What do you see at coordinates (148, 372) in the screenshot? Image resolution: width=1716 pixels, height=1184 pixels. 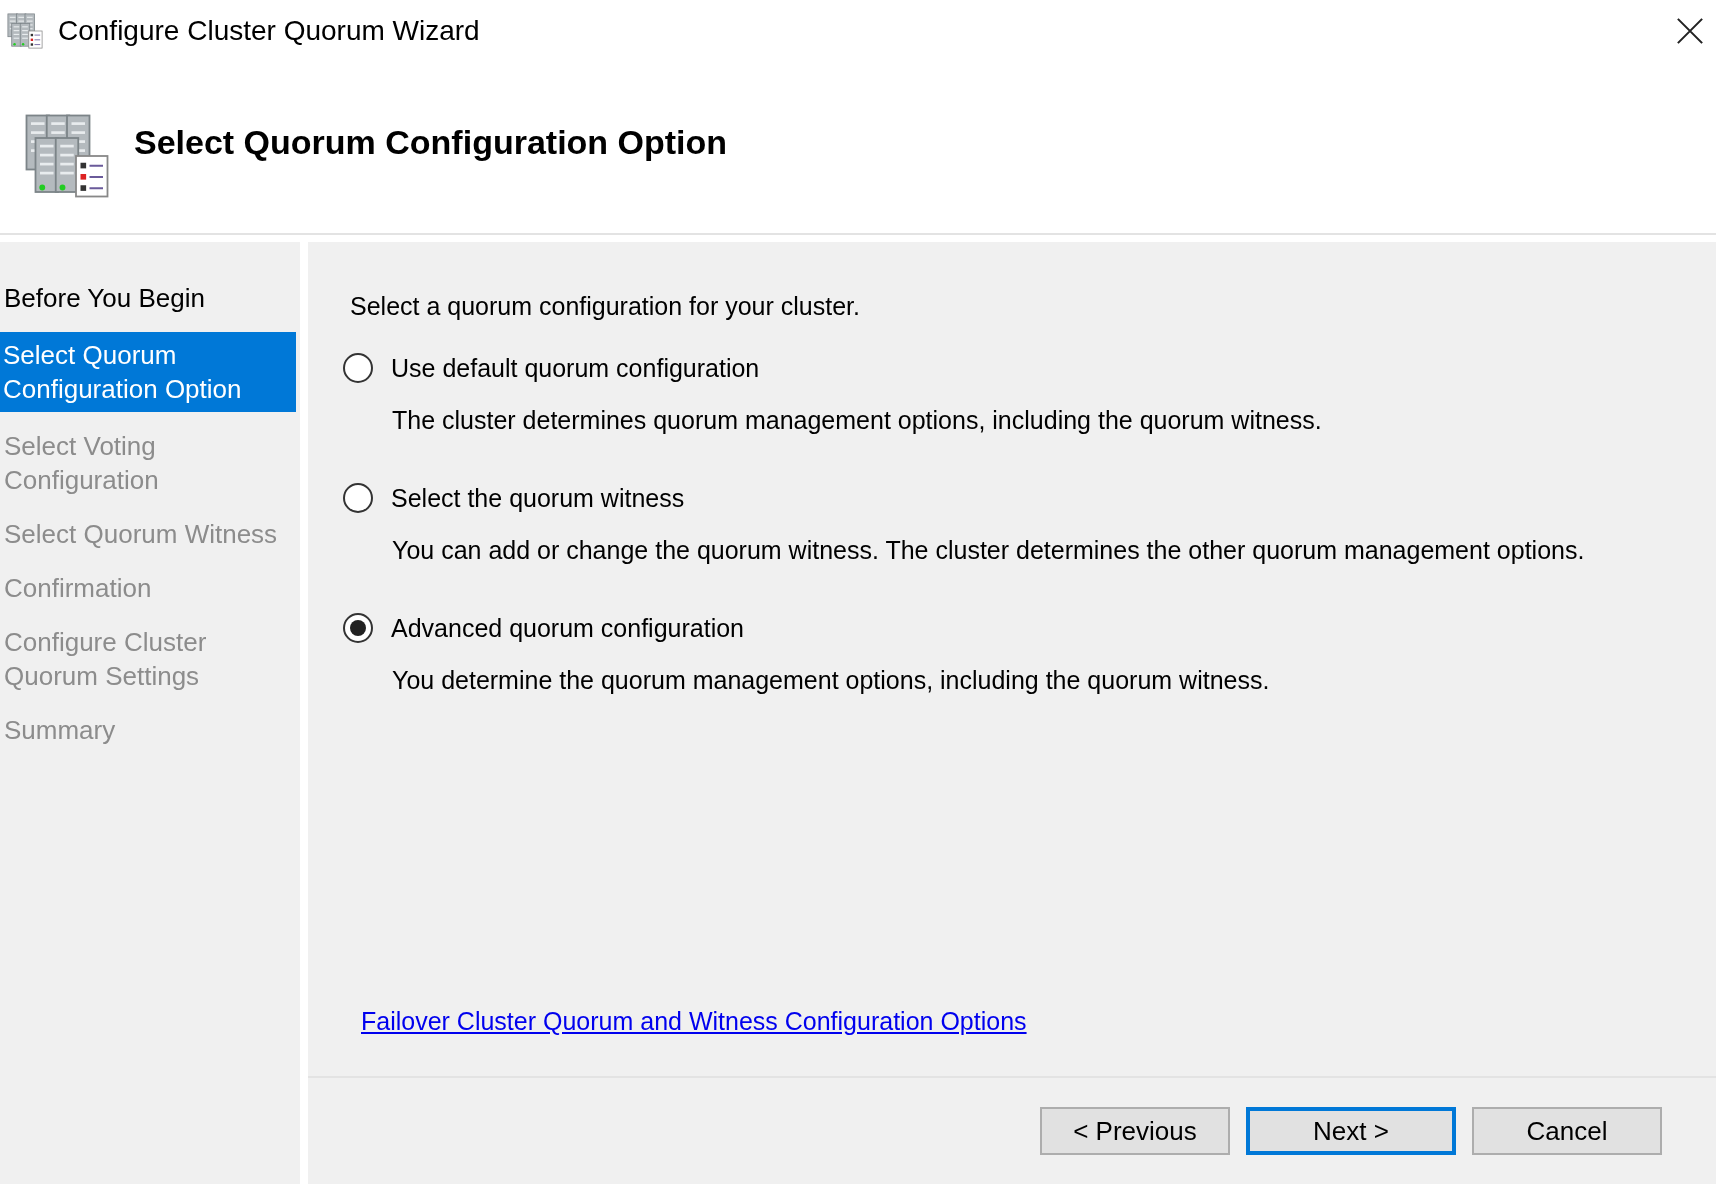 I see `step-item: Select Quorum Configuration Option` at bounding box center [148, 372].